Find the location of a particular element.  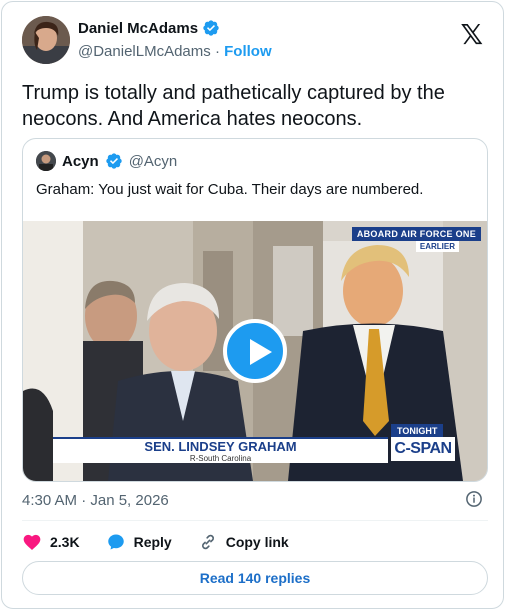

reply-button: Reply is located at coordinates (139, 542).